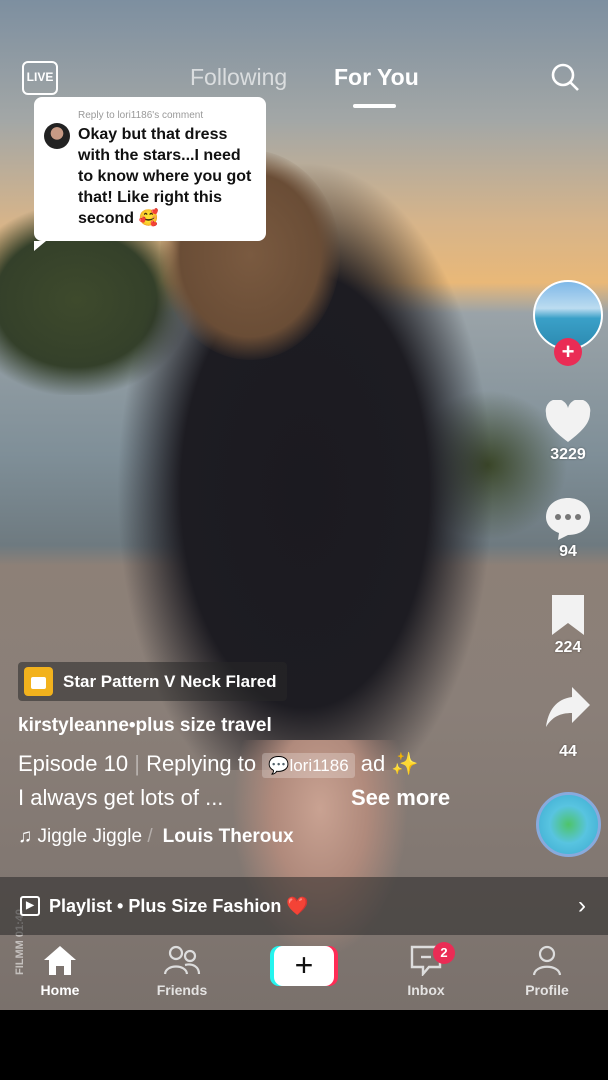  Describe the element at coordinates (568, 707) in the screenshot. I see `share-icon` at that location.